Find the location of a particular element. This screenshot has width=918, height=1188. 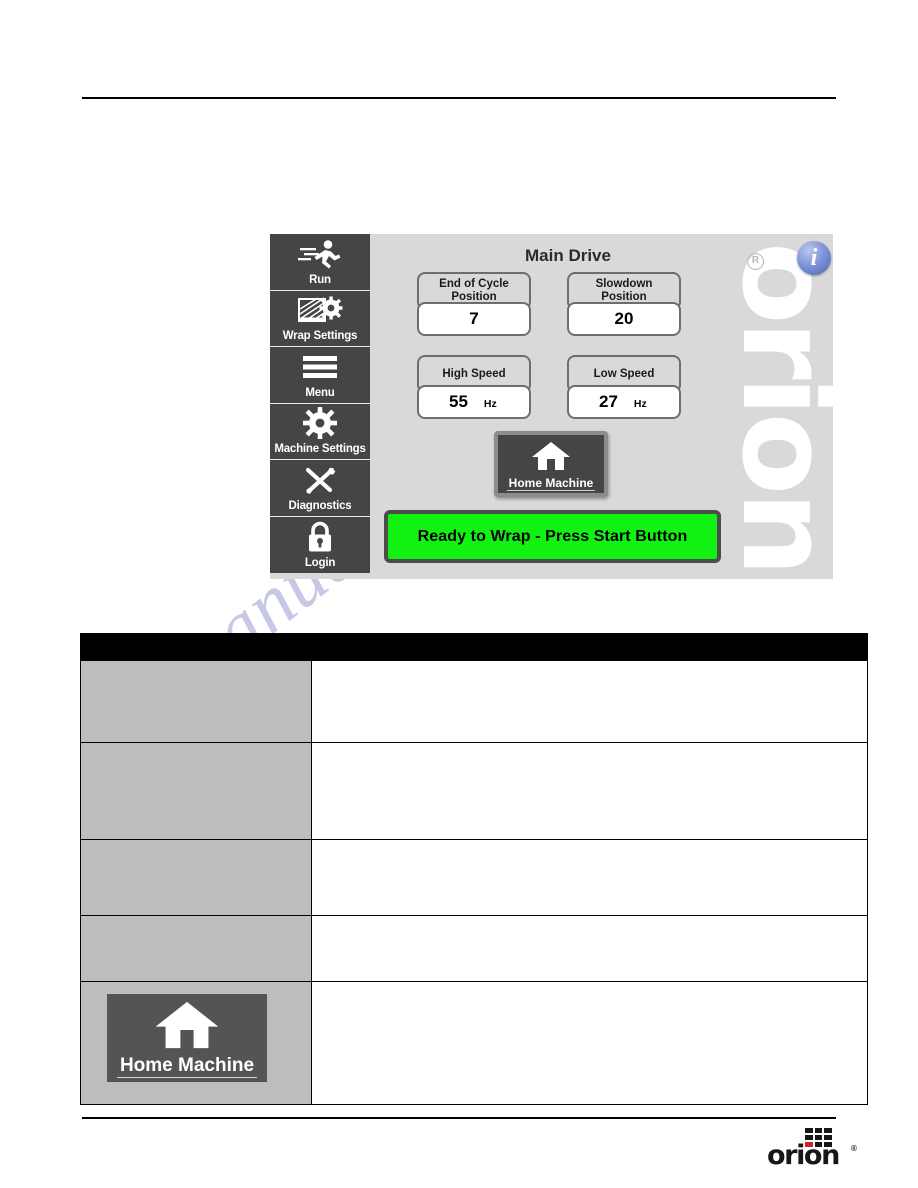

orion-logo-wordmark: orion is located at coordinates (803, 1155).